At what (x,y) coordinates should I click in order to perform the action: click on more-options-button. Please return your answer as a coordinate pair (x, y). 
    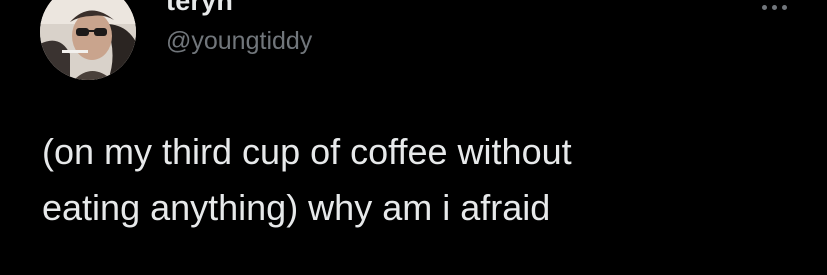
    Looking at the image, I should click on (774, 5).